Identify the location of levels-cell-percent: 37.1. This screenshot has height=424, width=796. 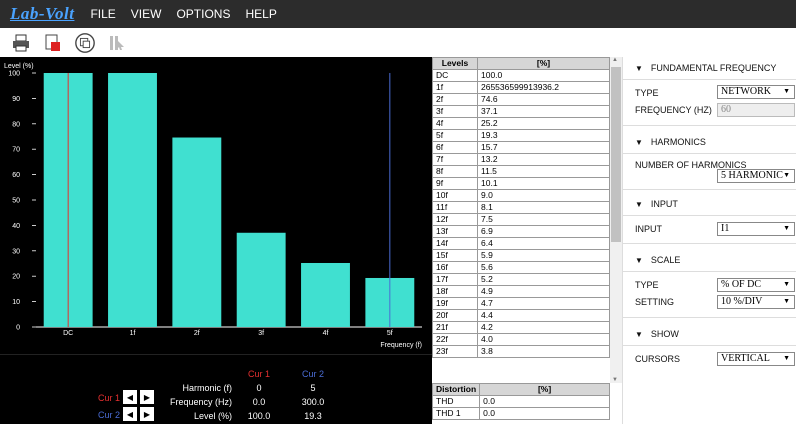
(543, 111).